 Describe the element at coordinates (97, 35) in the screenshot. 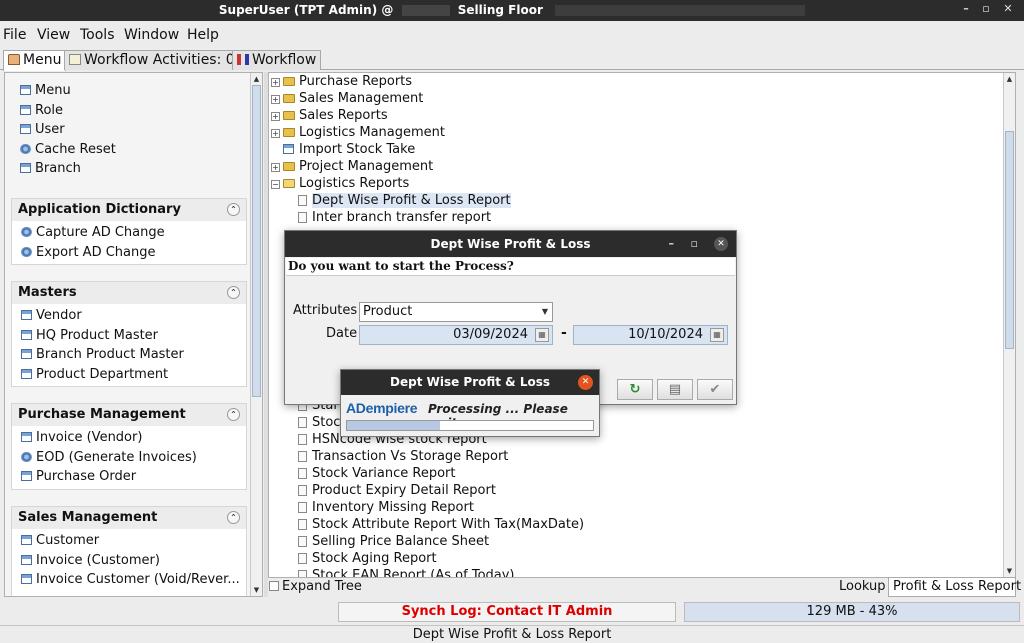

I see `menu-tools: Tools` at that location.